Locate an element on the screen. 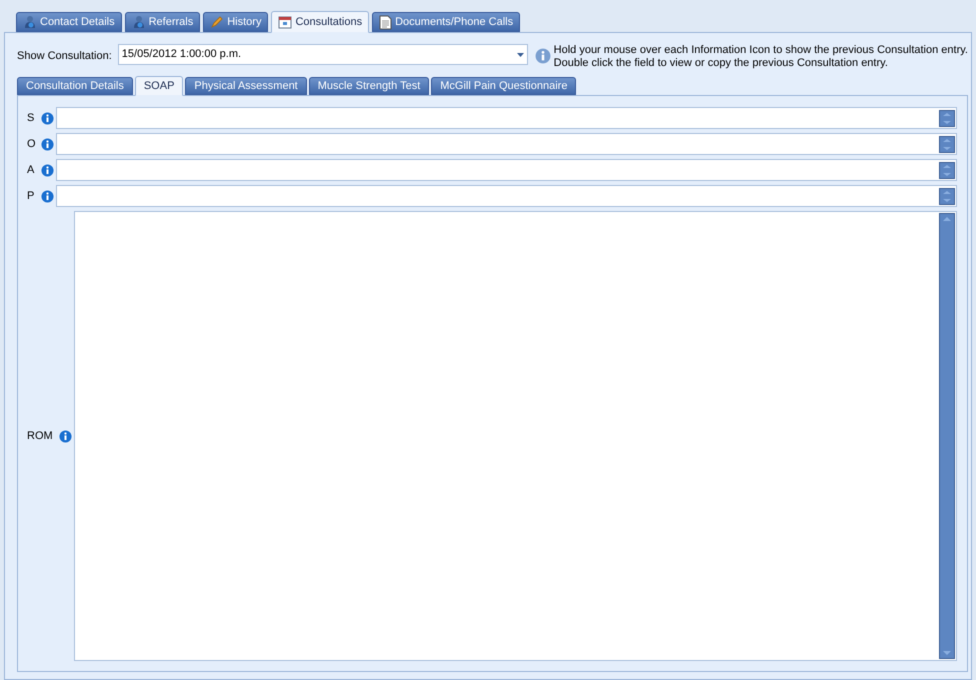 The width and height of the screenshot is (976, 680). field-label: S is located at coordinates (31, 118).